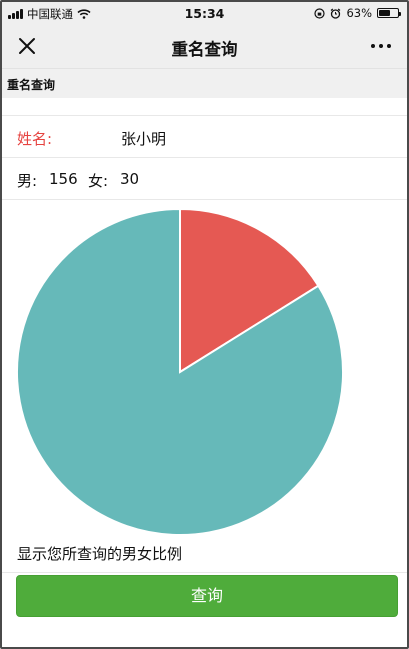  Describe the element at coordinates (204, 107) in the screenshot. I see `top-spacer` at that location.